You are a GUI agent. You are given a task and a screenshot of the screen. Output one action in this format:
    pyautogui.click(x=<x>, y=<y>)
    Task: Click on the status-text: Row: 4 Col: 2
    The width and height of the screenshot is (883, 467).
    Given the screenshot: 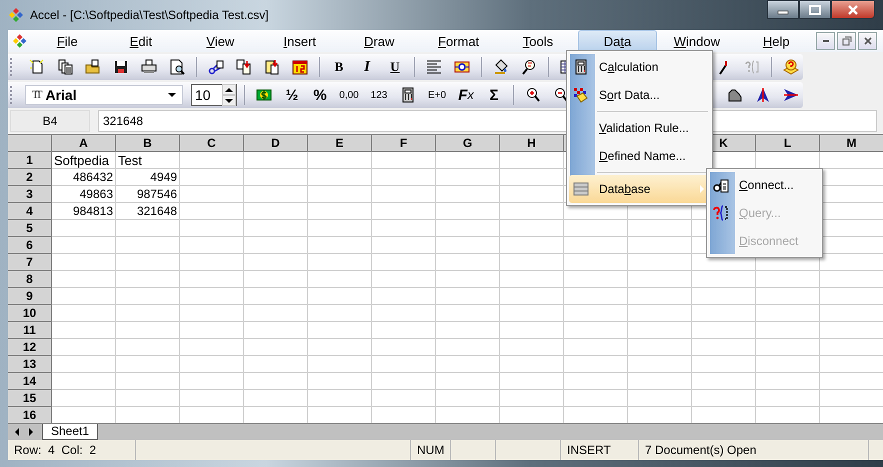 What is the action you would take?
    pyautogui.click(x=72, y=450)
    